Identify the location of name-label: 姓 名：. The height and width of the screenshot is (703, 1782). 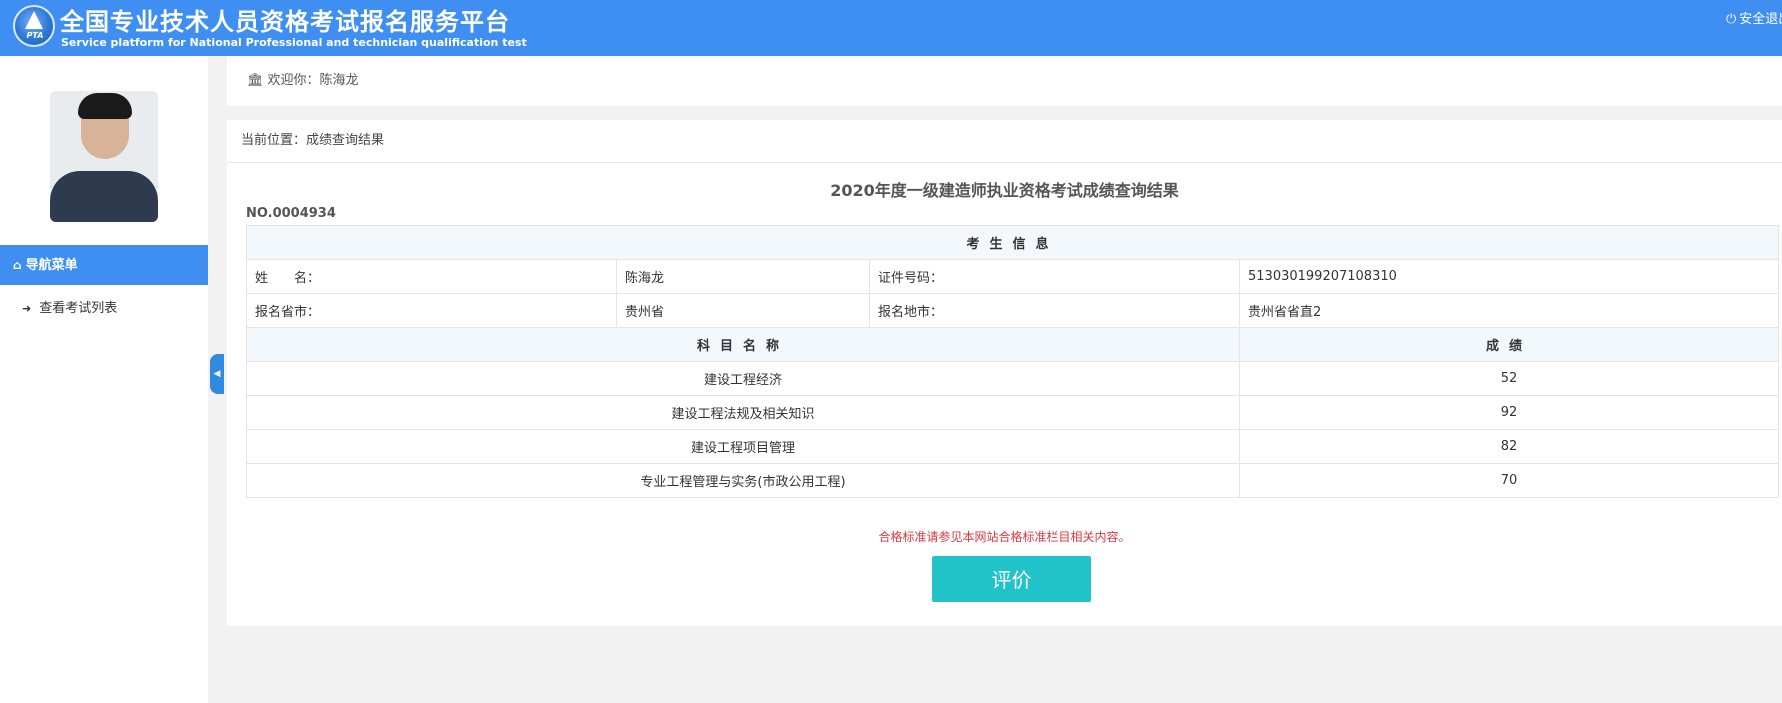
(431, 276).